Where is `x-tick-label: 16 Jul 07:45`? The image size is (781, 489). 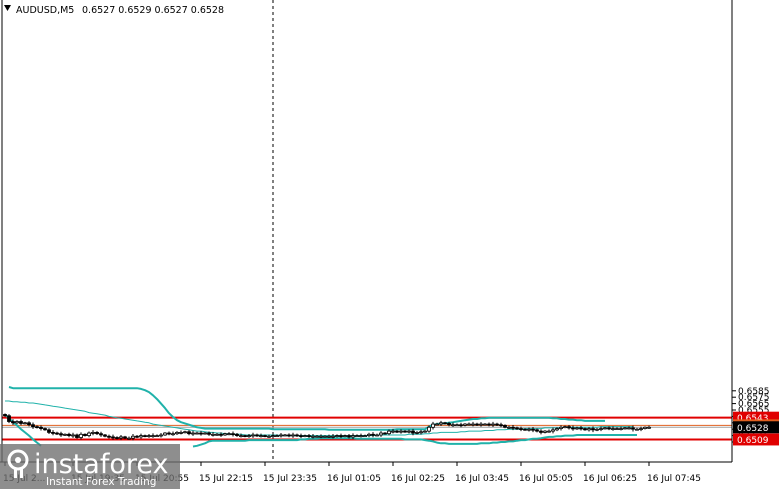
x-tick-label: 16 Jul 07:45 is located at coordinates (674, 479).